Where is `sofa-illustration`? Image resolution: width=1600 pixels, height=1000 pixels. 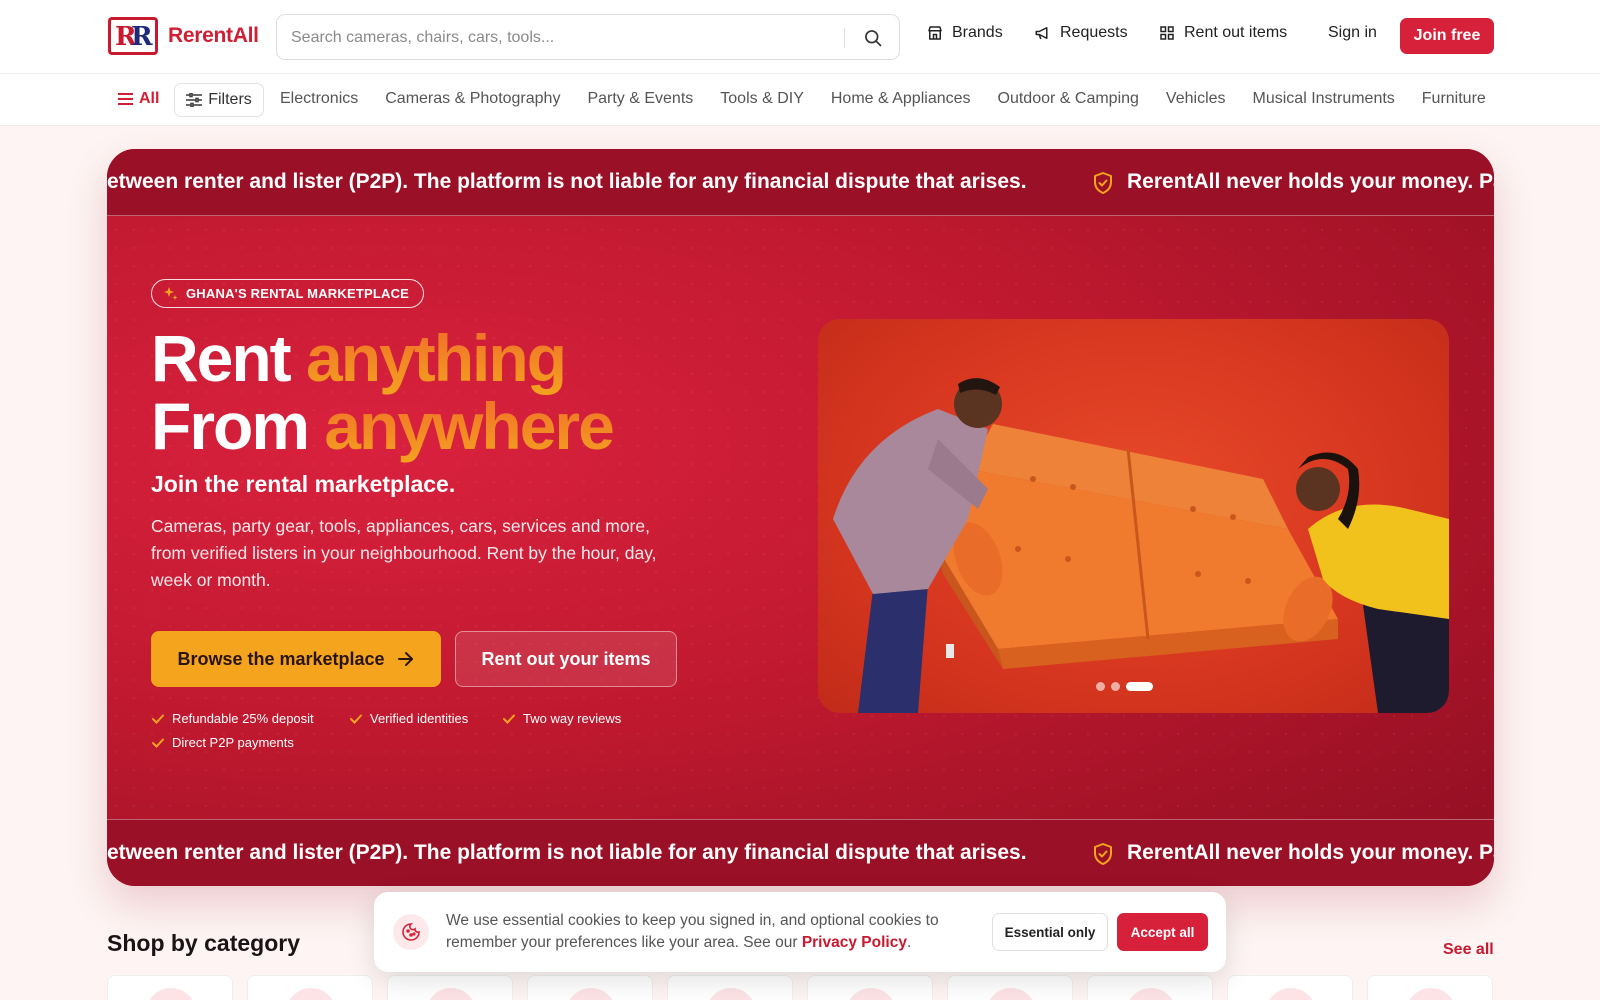
sofa-illustration is located at coordinates (1138, 546).